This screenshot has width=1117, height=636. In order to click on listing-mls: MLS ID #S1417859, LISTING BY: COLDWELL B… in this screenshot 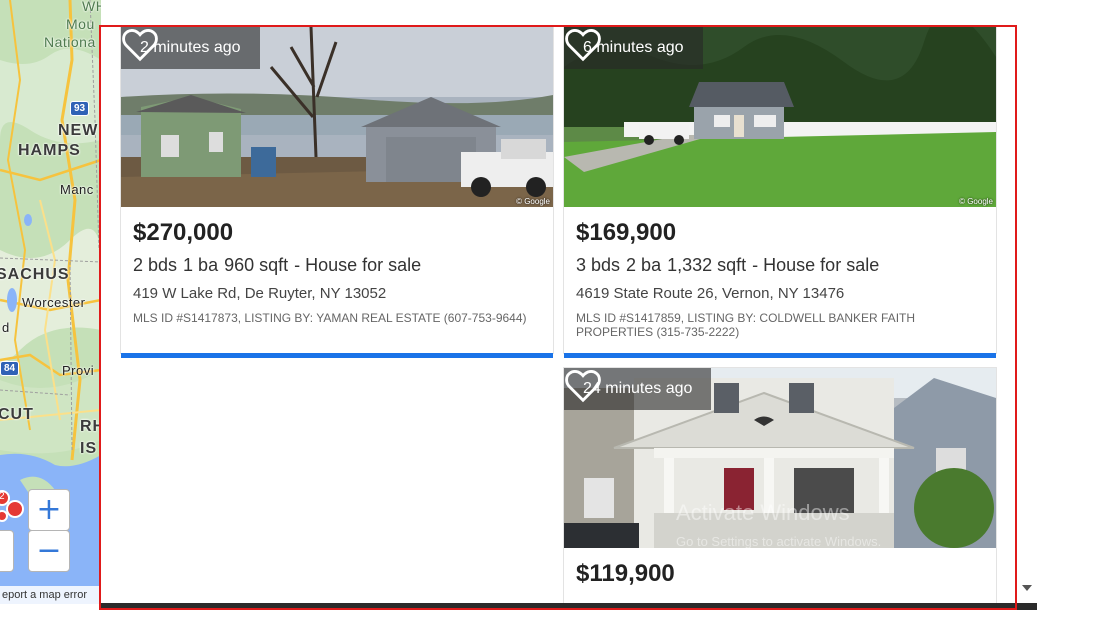, I will do `click(746, 325)`.